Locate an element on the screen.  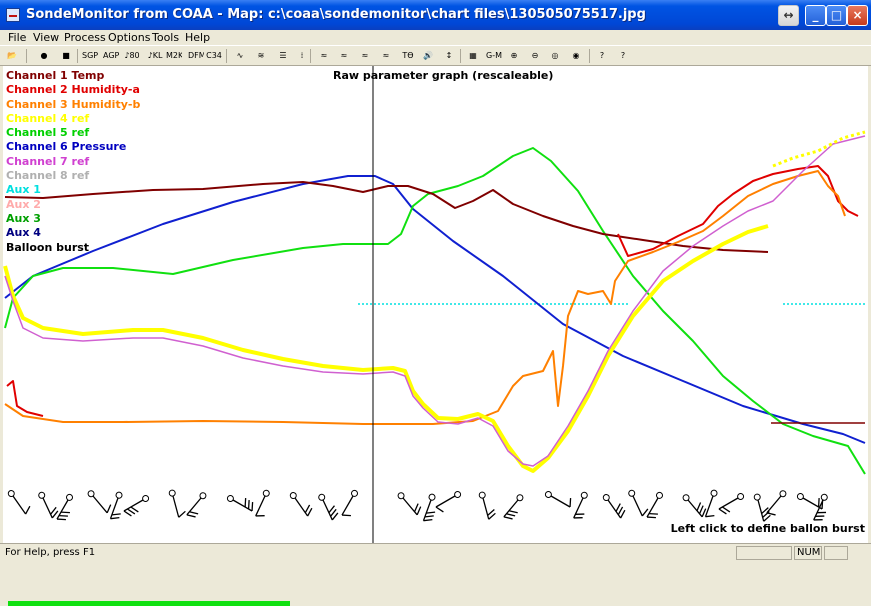
graph-3-icon: ≈ is located at coordinates (365, 56).